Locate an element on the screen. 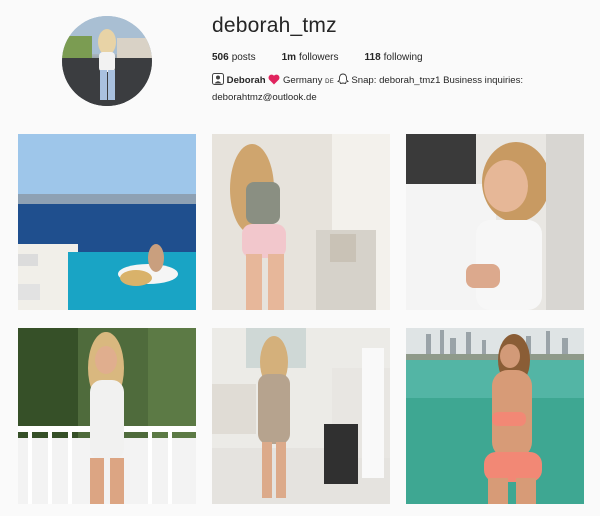 This screenshot has width=600, height=516. following-label: following is located at coordinates (403, 57).